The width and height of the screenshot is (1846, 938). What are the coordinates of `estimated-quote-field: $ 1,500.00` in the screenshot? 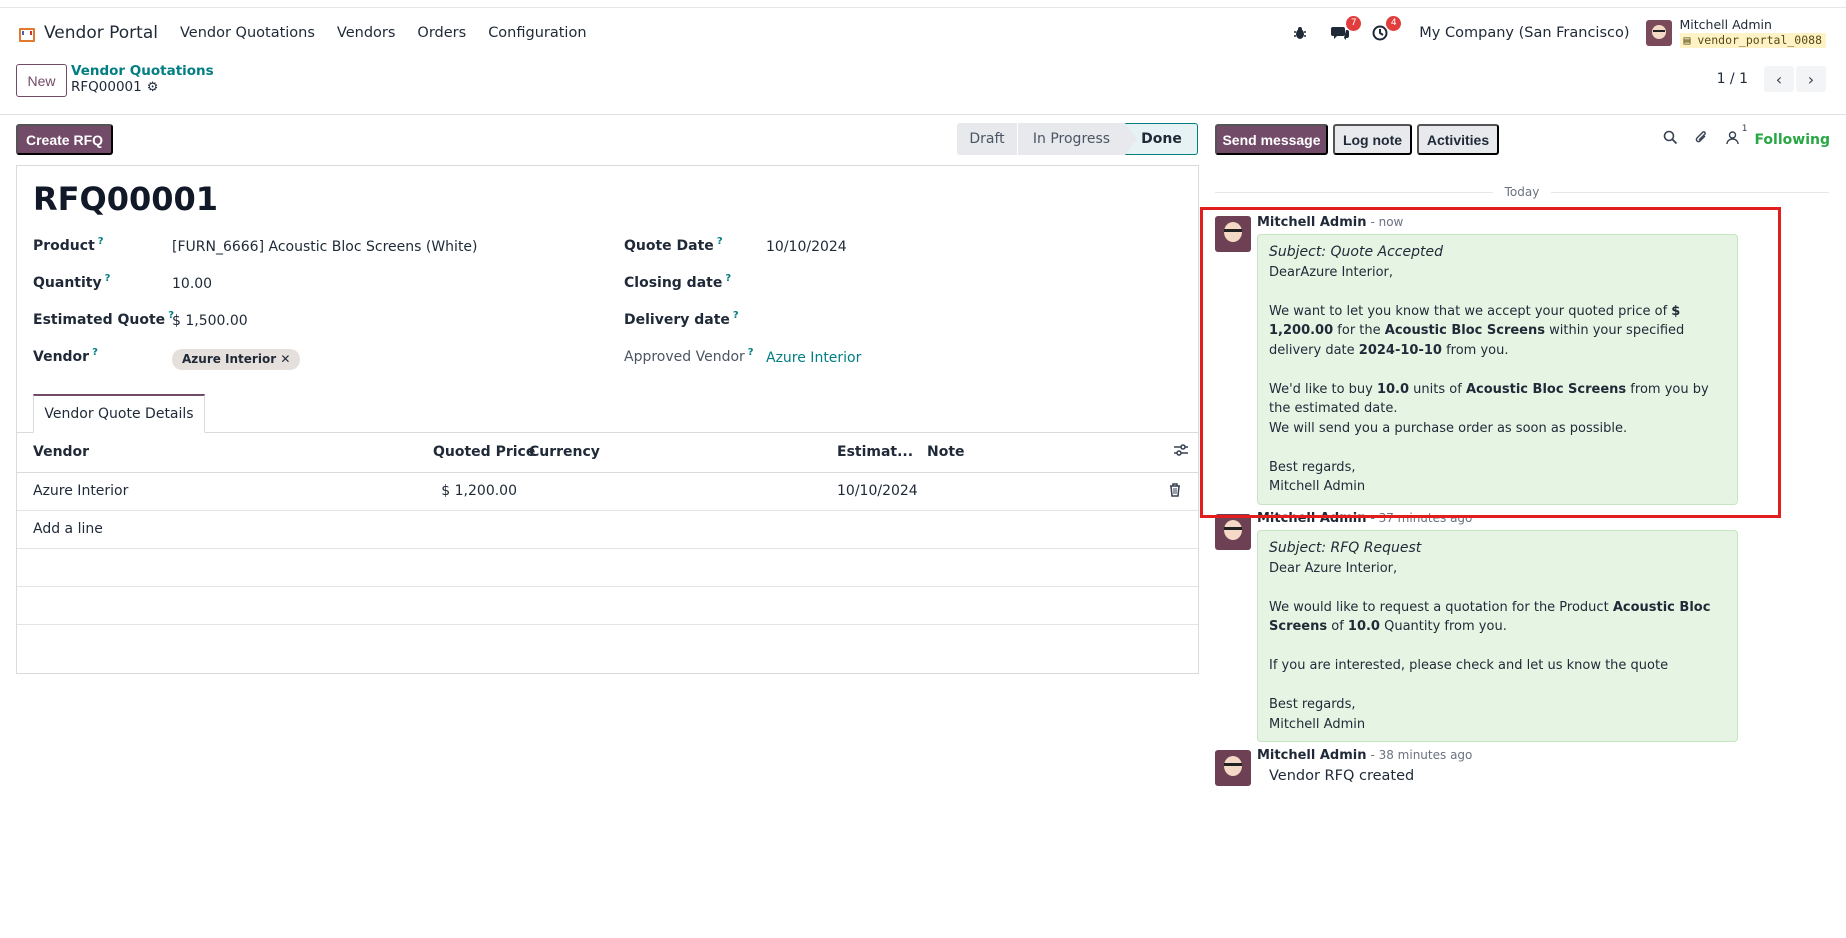 It's located at (210, 321).